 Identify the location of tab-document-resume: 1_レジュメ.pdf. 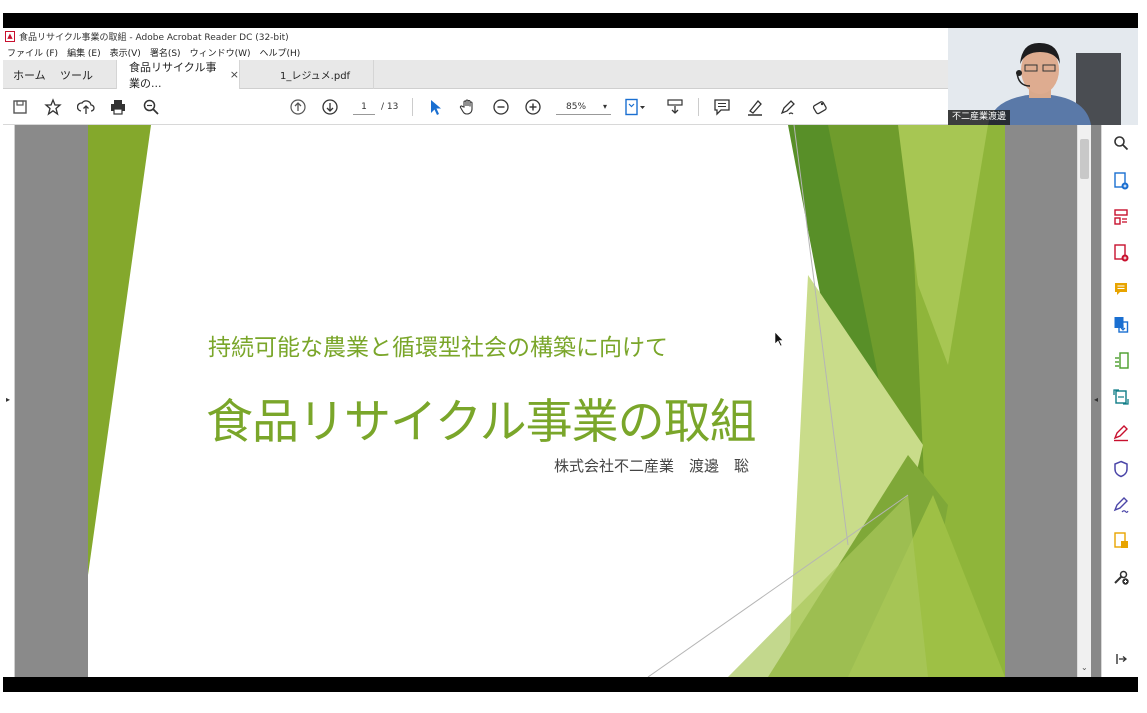
(307, 74).